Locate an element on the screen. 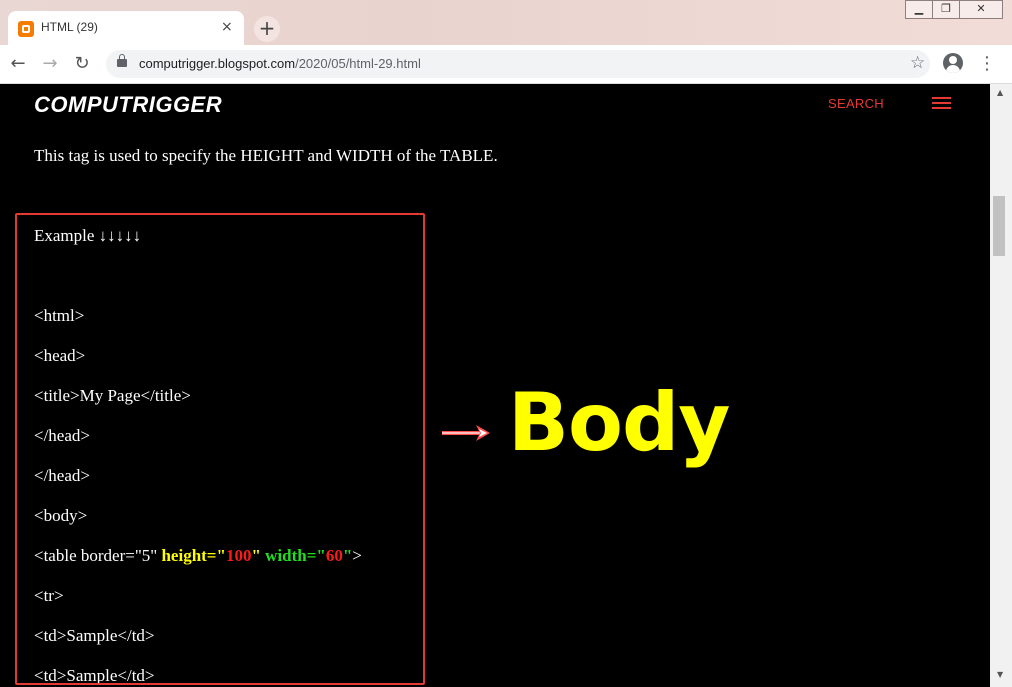 The width and height of the screenshot is (1012, 687). code-line-html: <html> is located at coordinates (59, 315).